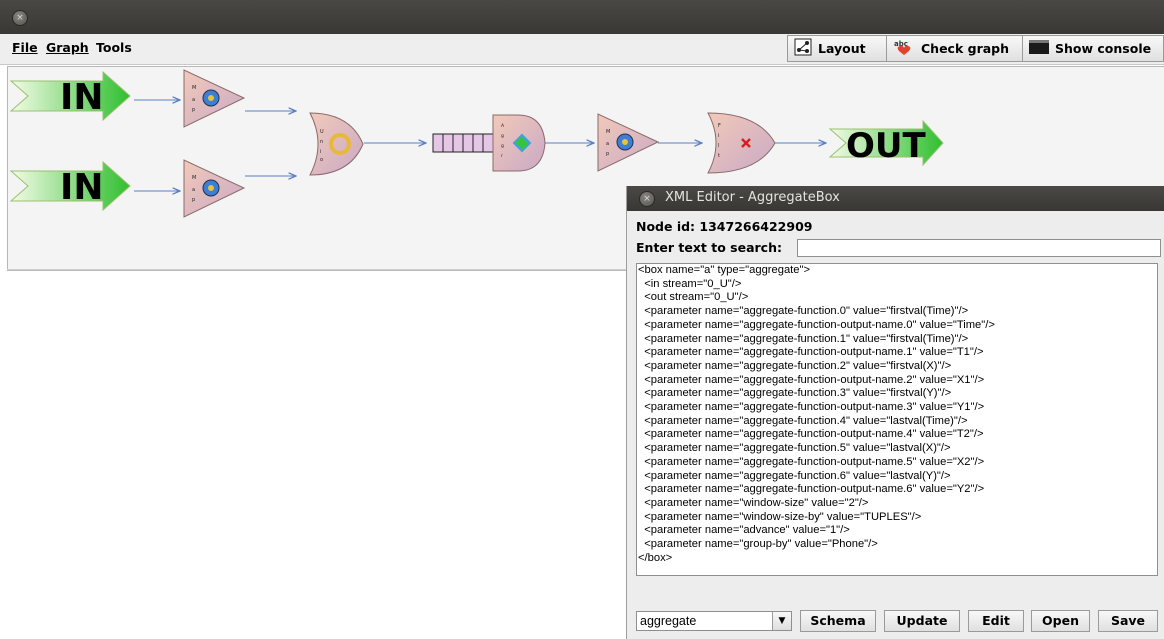  Describe the element at coordinates (582, 17) in the screenshot. I see `main-title-bar: ×` at that location.